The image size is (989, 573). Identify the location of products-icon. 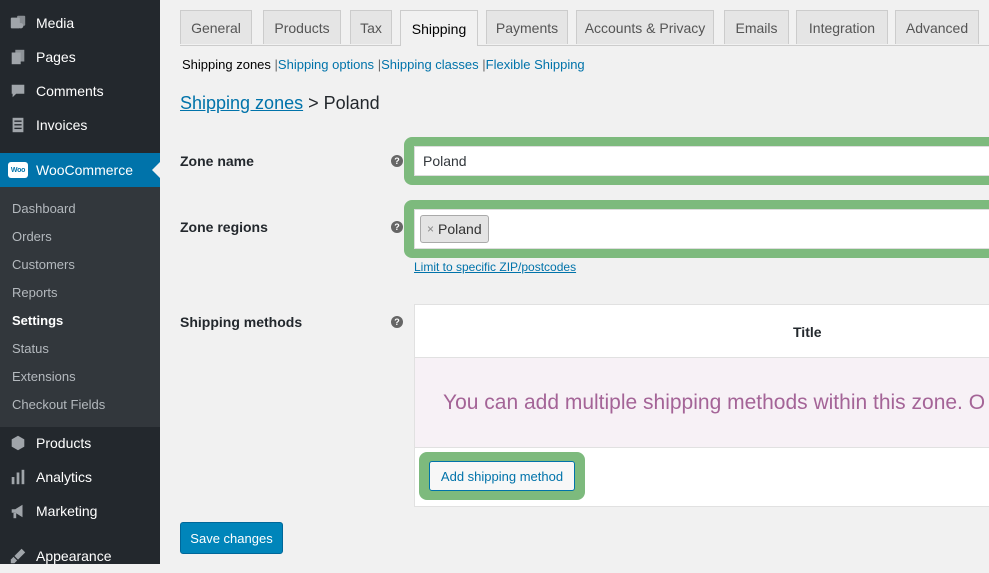
(18, 443).